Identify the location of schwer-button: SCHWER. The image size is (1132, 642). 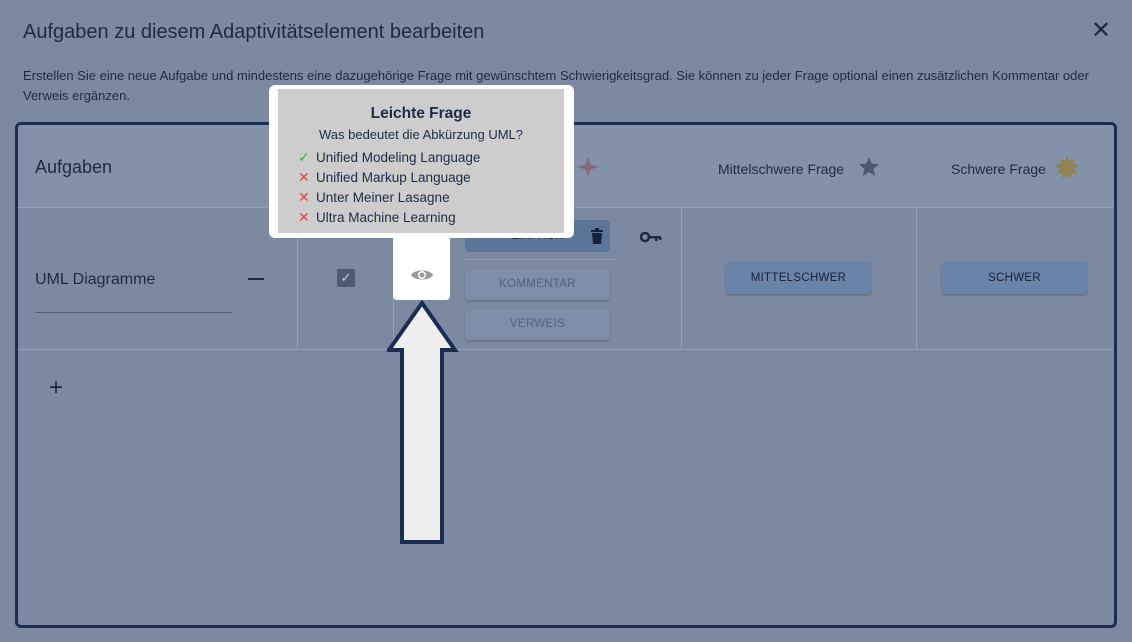
(1014, 278).